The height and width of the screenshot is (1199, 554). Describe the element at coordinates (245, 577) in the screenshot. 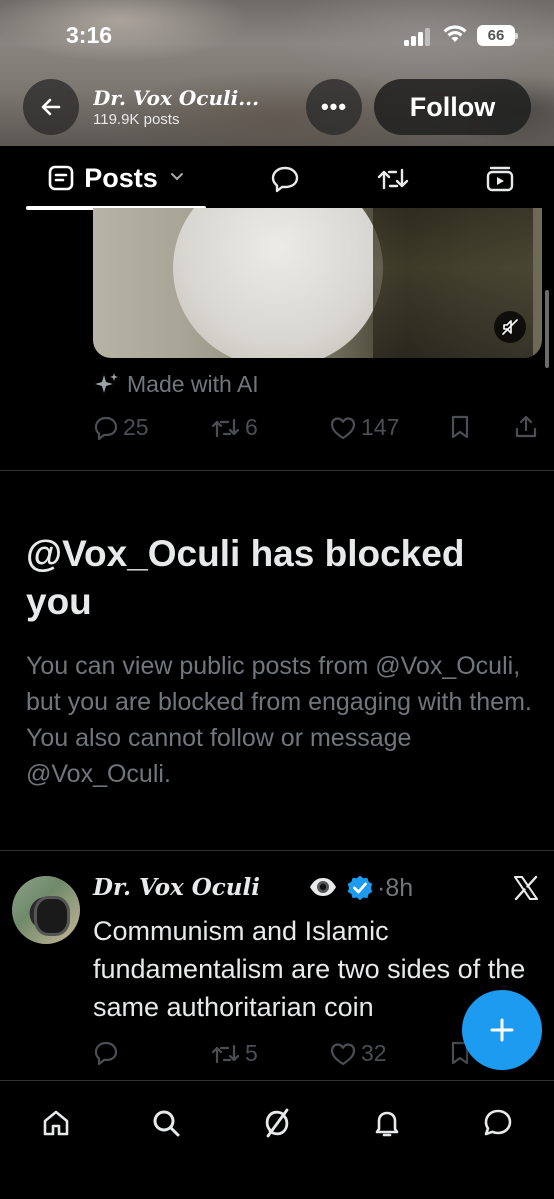

I see `blocked-title: @Vox_Oculi has blocked you` at that location.